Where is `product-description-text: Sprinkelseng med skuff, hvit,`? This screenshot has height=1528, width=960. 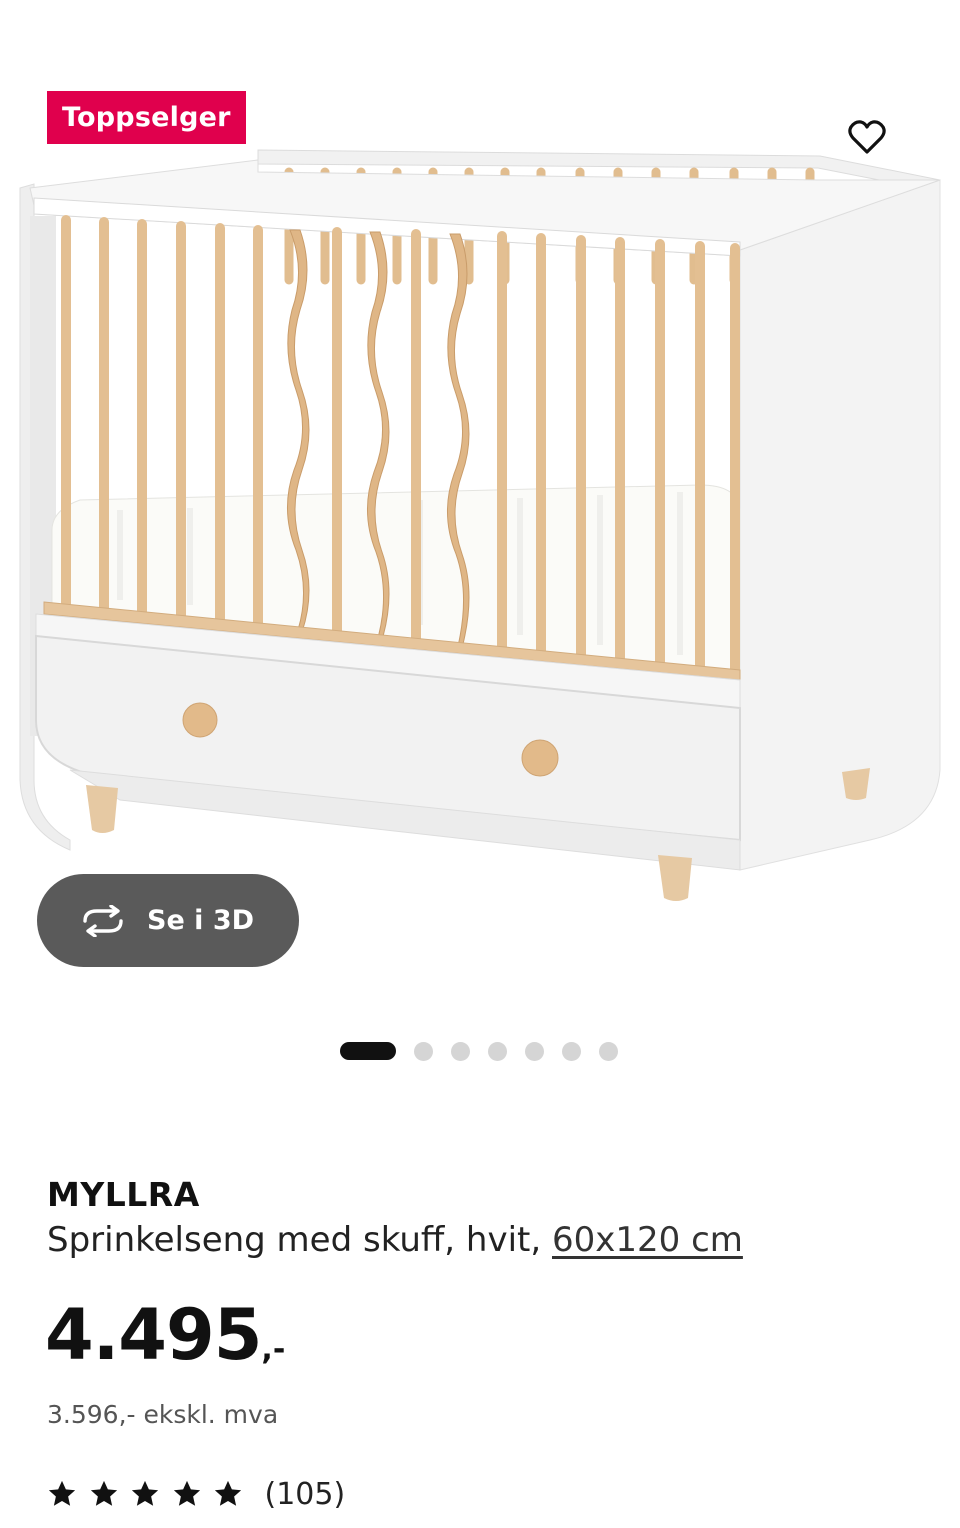 product-description-text: Sprinkelseng med skuff, hvit, is located at coordinates (299, 1240).